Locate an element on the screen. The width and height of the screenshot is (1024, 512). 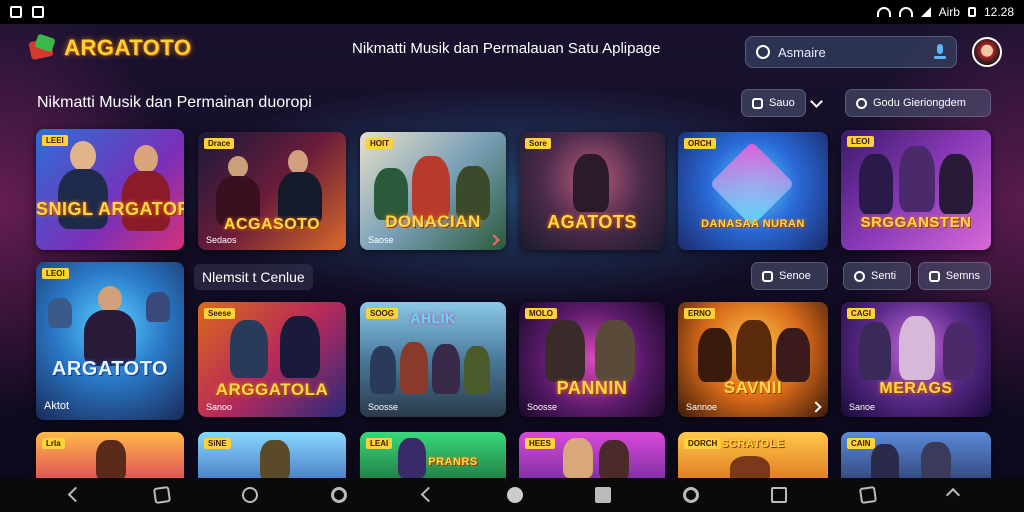
card-badge: CAIN is located at coordinates (861, 443).